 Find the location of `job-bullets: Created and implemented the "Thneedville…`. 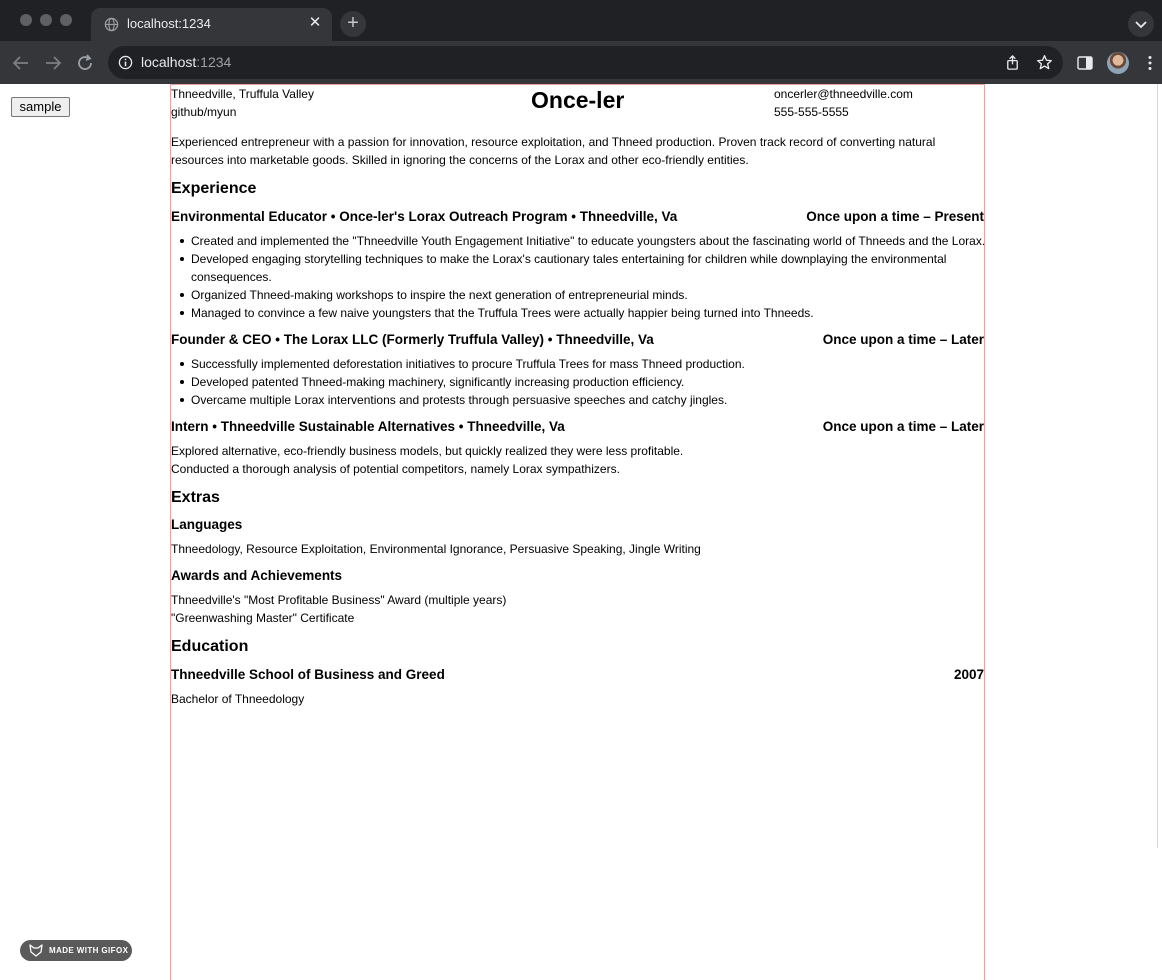

job-bullets: Created and implemented the "Thneedville… is located at coordinates (581, 277).